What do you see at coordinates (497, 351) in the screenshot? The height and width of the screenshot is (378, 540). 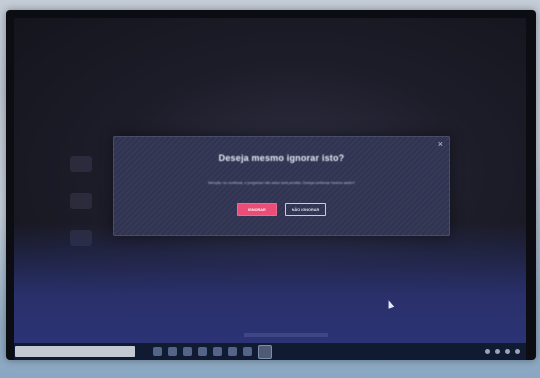 I see `wifi-icon` at bounding box center [497, 351].